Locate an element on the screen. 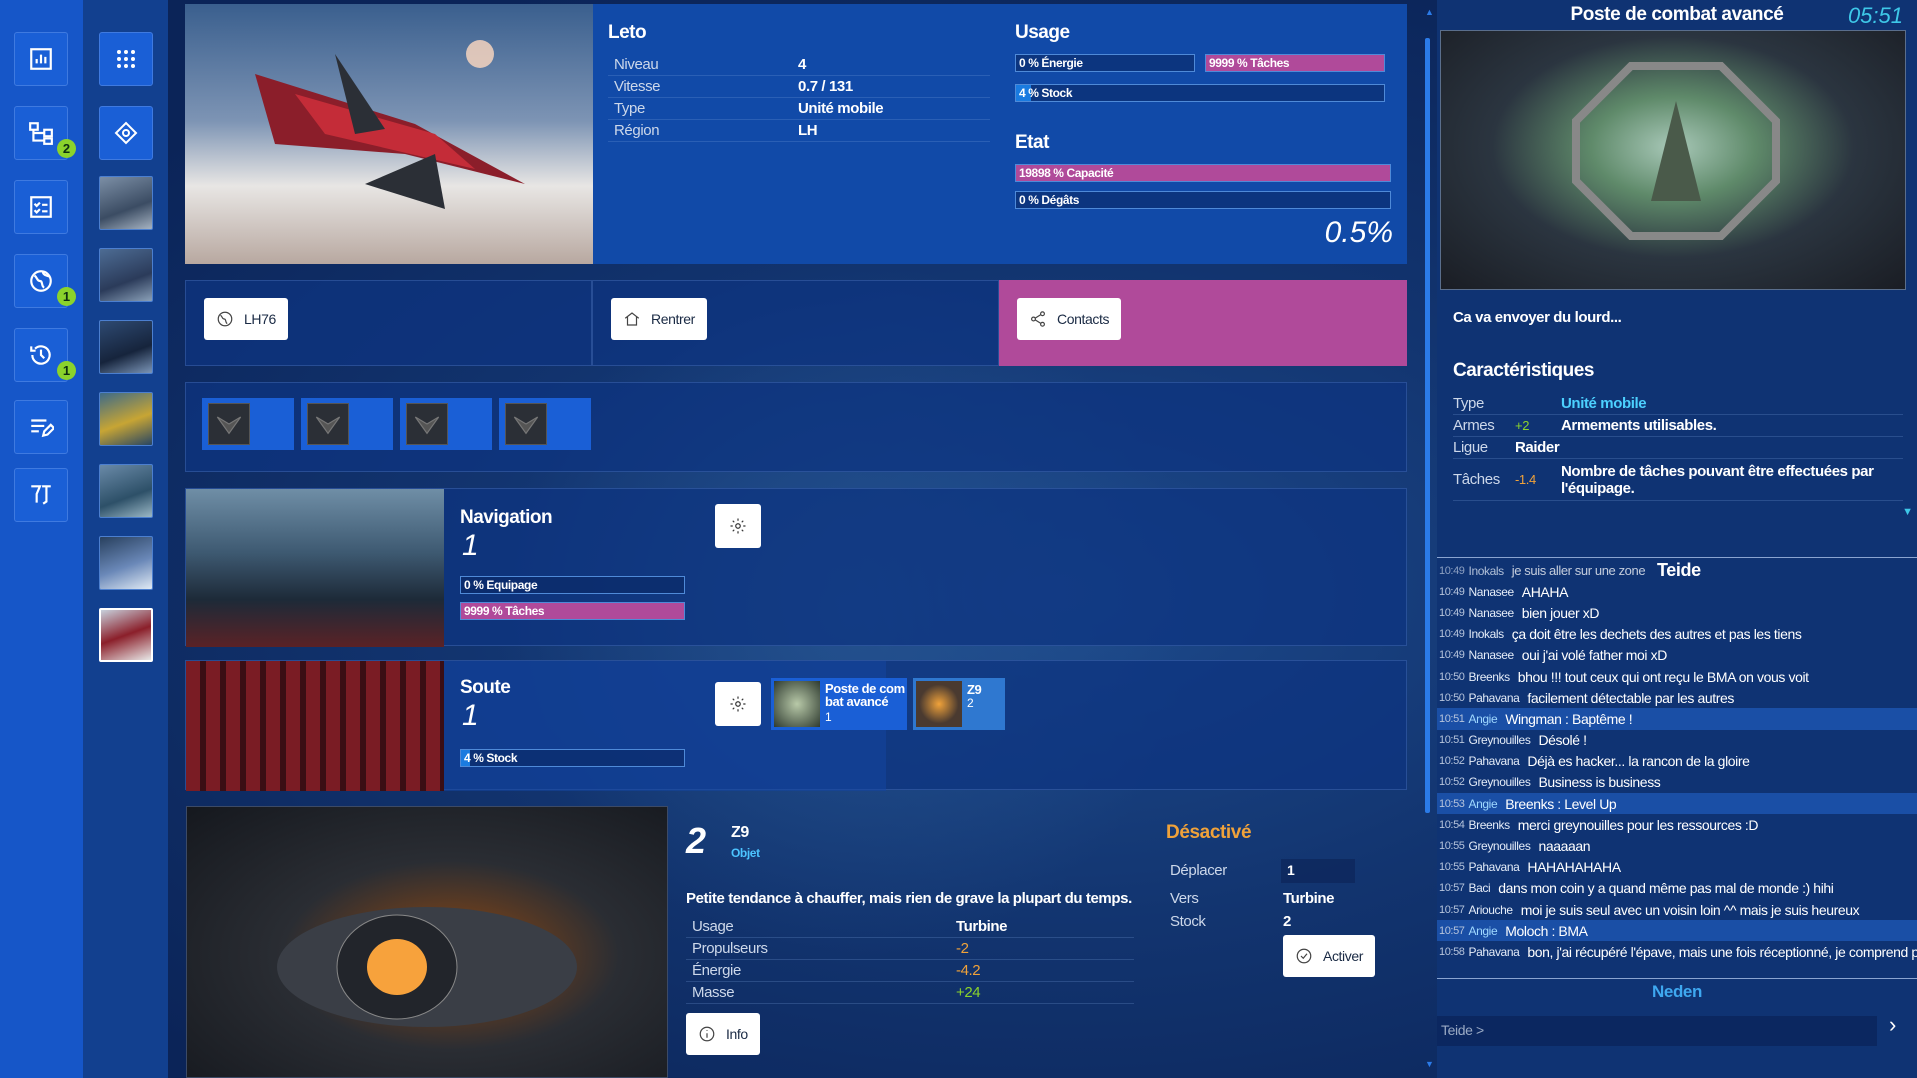  prop-row: Énergie -4.2 is located at coordinates (910, 971).